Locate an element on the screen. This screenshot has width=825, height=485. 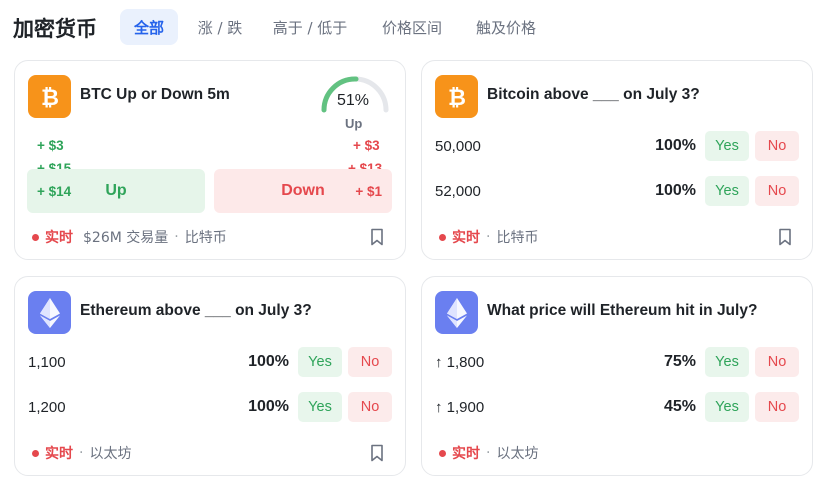
volume: $26M 交易量 is located at coordinates (126, 238).